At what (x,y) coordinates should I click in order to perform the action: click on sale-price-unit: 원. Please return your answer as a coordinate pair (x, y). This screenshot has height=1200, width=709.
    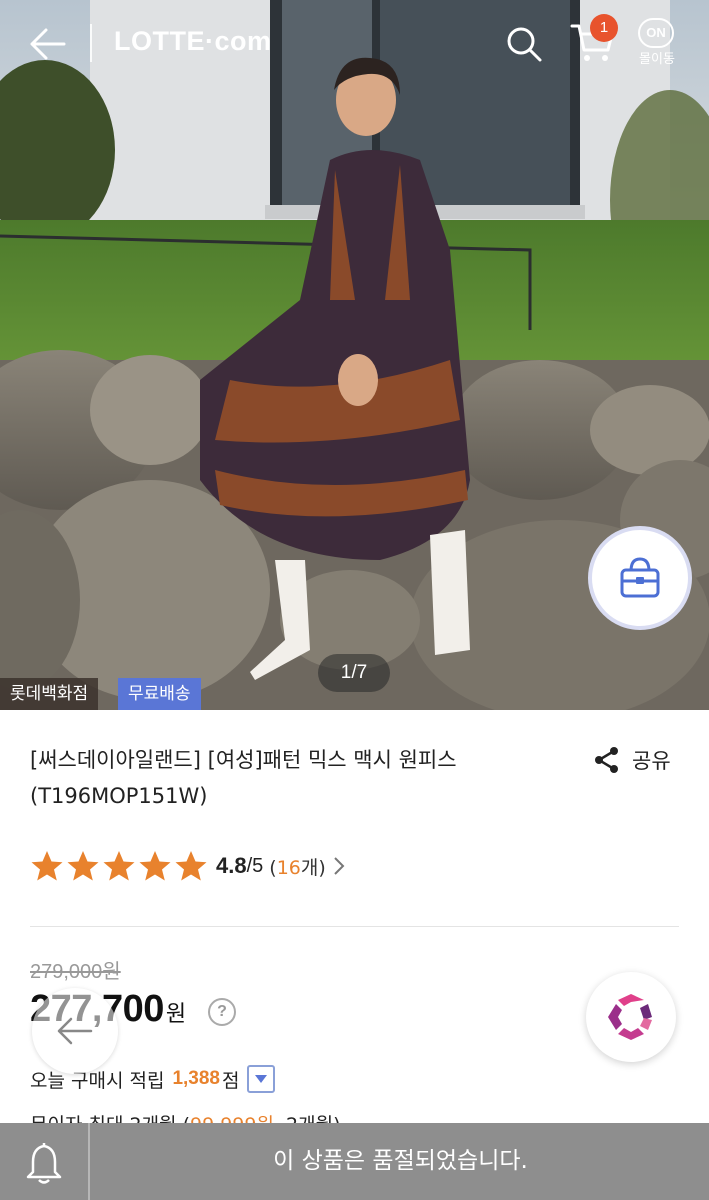
    Looking at the image, I should click on (176, 1014).